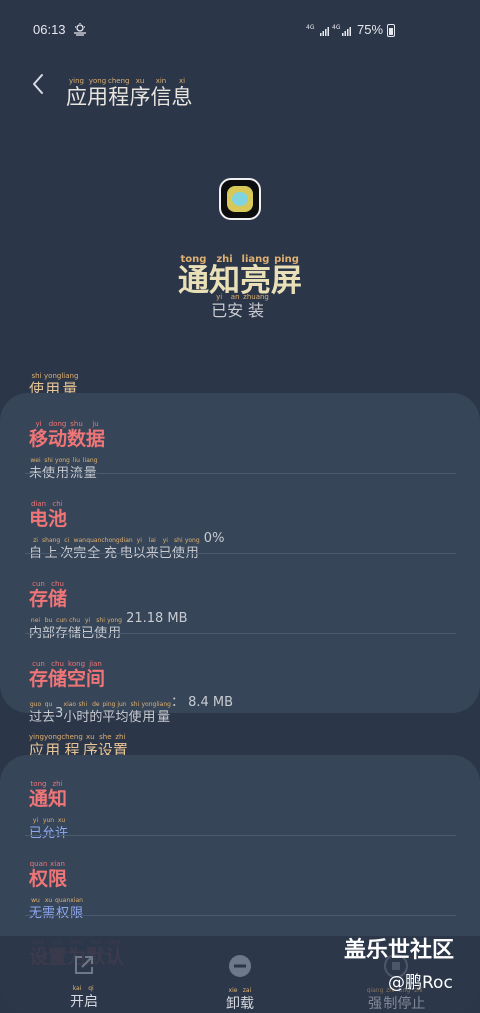 This screenshot has height=1013, width=480. What do you see at coordinates (84, 965) in the screenshot?
I see `open-external-icon` at bounding box center [84, 965].